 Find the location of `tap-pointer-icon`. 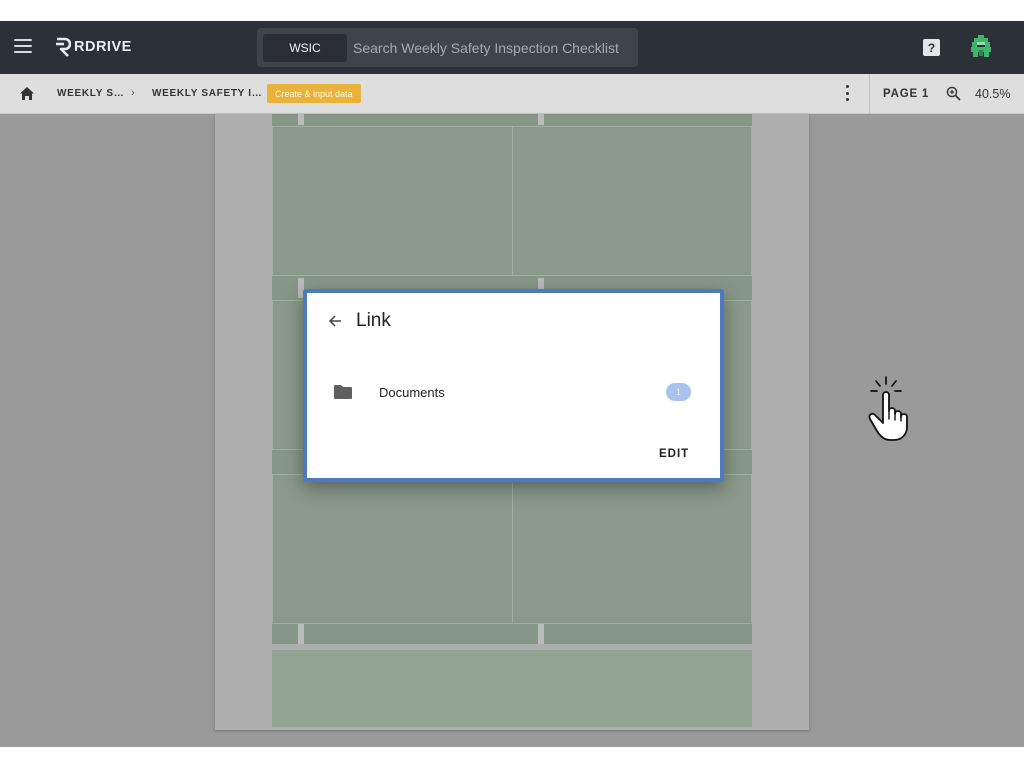

tap-pointer-icon is located at coordinates (888, 408).